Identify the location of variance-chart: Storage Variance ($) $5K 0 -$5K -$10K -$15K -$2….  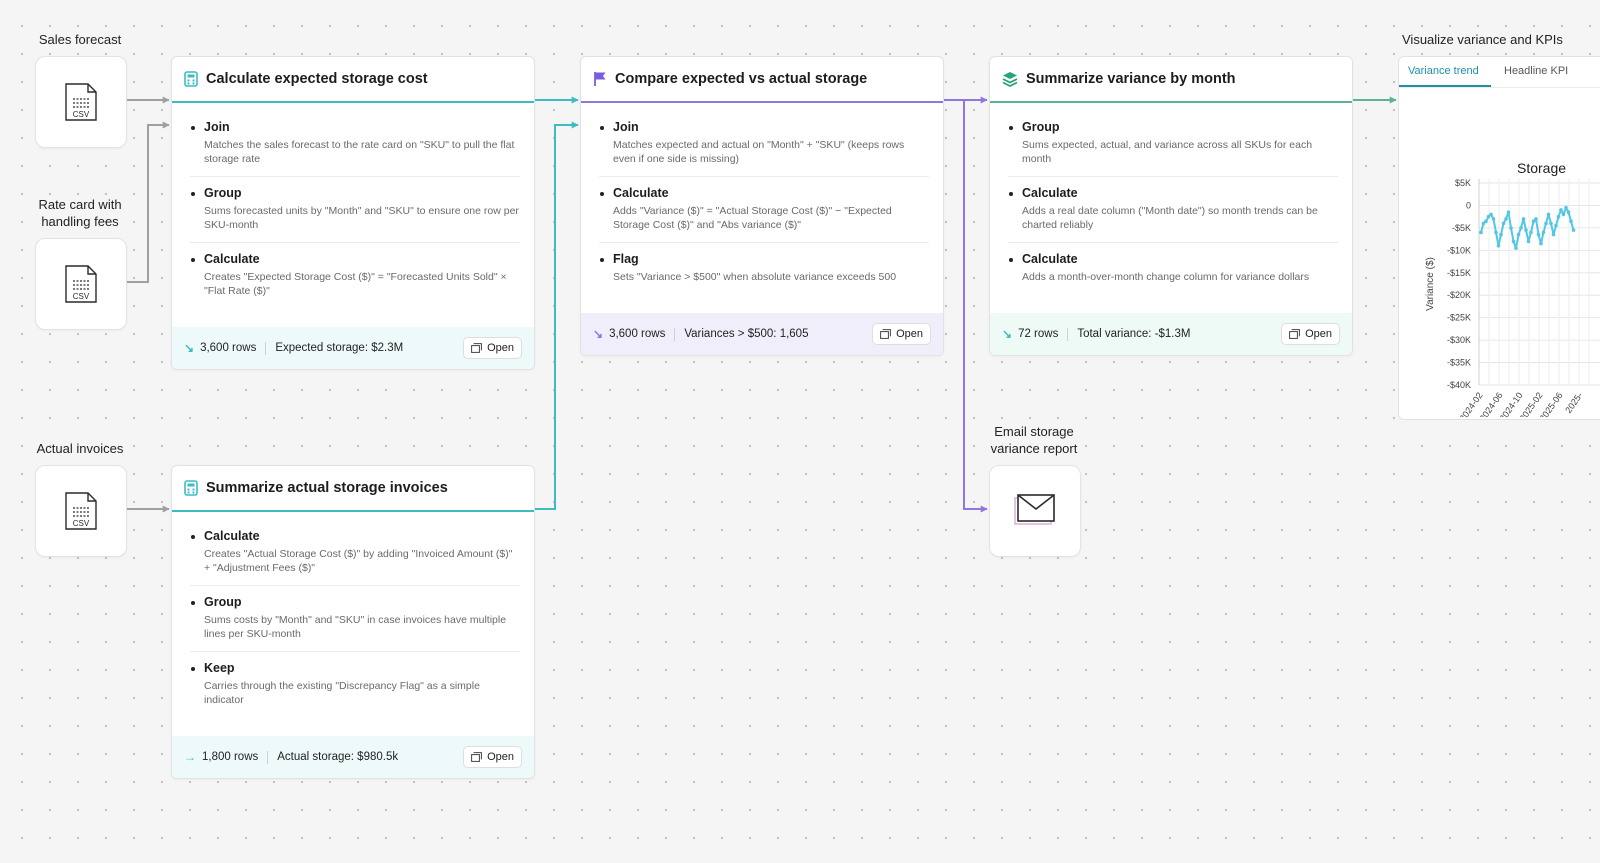
(1512, 288).